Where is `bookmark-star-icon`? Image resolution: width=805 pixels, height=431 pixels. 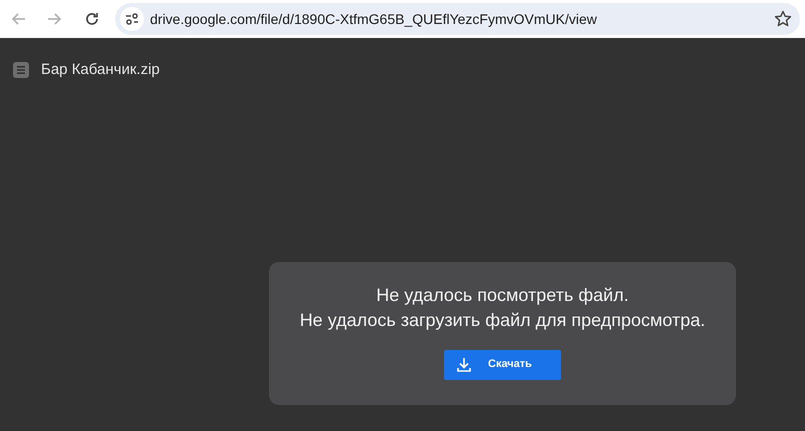
bookmark-star-icon is located at coordinates (783, 19).